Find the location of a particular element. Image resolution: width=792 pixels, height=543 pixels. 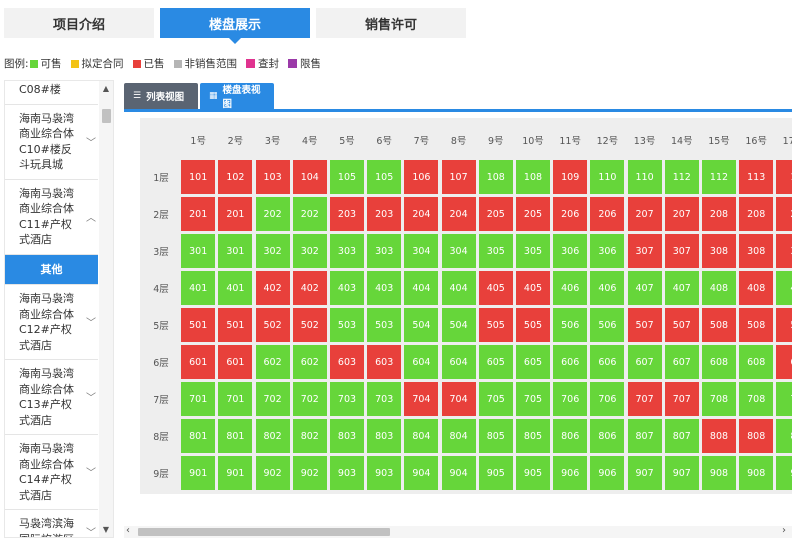

sidebar-item: 海南马袅湾 商业综合体 C14#产权 式酒店 ﹀ is located at coordinates (51, 472).